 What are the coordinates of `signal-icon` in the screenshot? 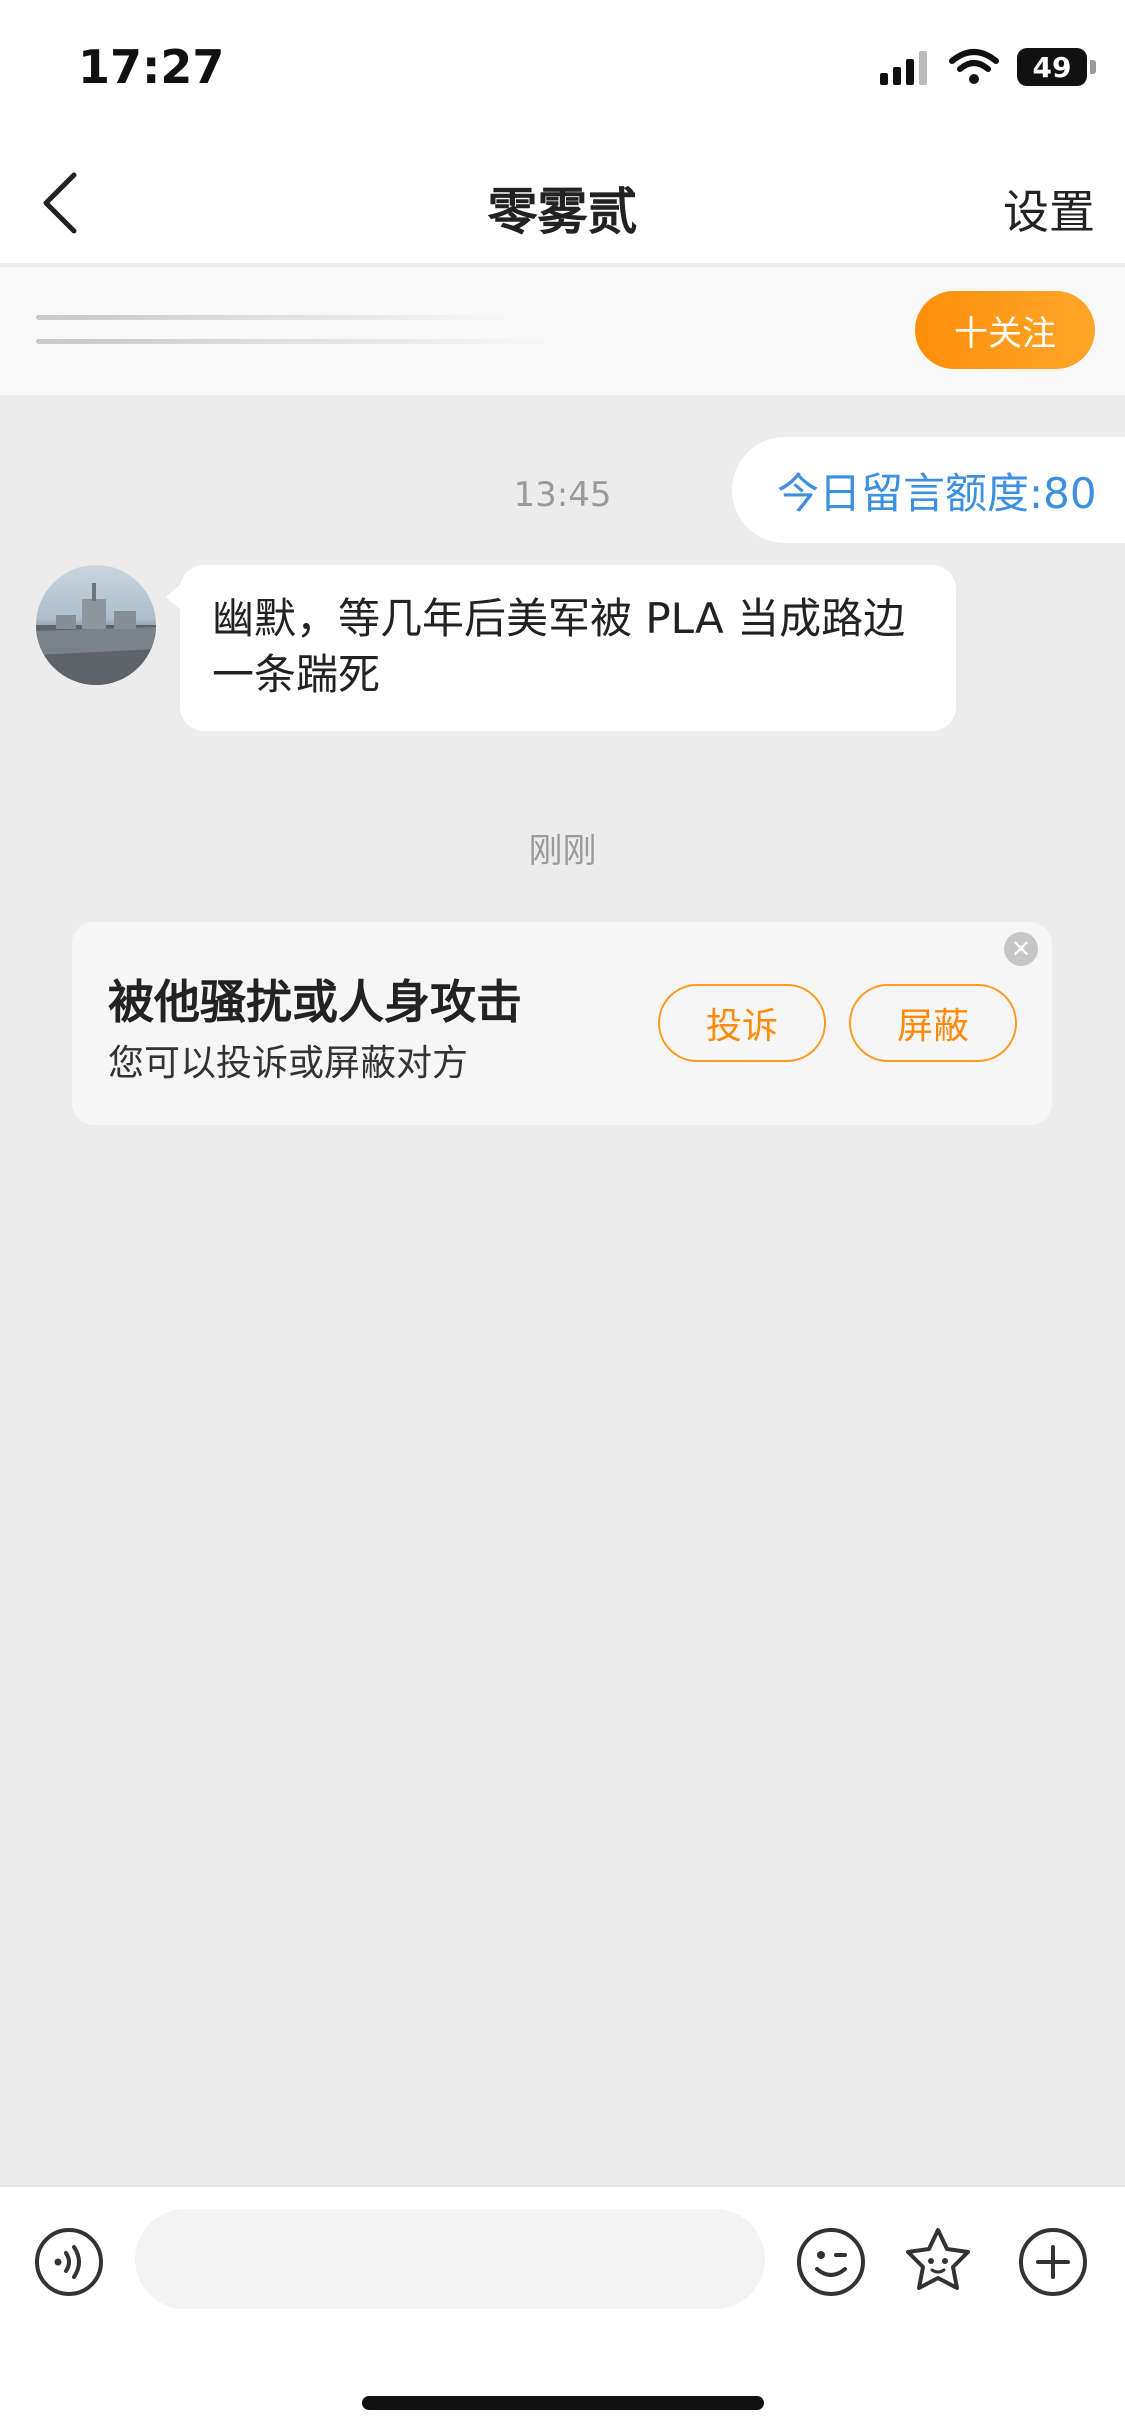 It's located at (903, 67).